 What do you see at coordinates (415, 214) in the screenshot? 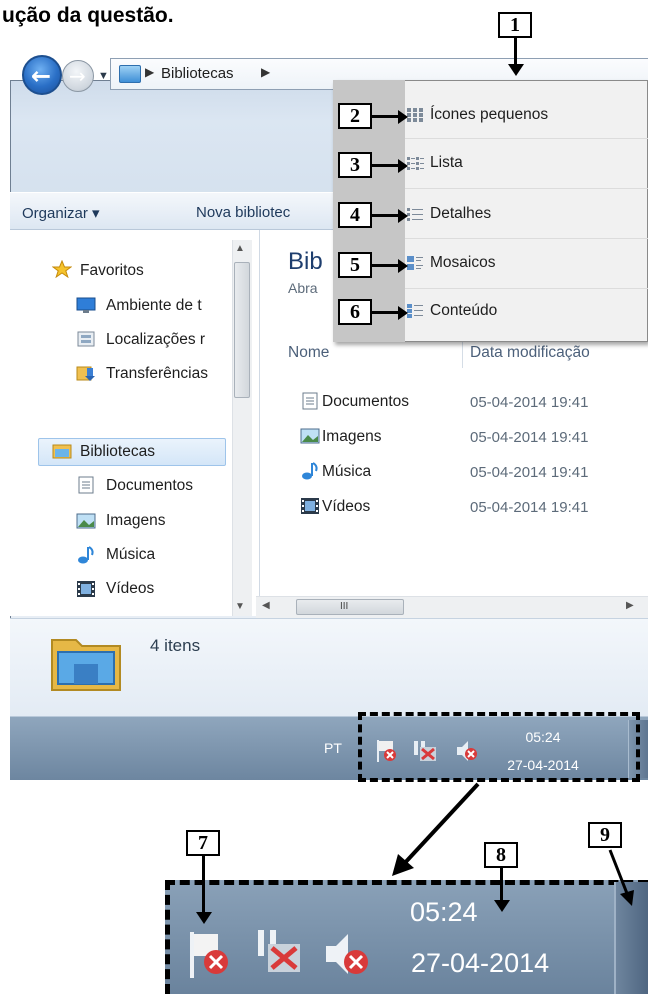
I see `details-view-icon` at bounding box center [415, 214].